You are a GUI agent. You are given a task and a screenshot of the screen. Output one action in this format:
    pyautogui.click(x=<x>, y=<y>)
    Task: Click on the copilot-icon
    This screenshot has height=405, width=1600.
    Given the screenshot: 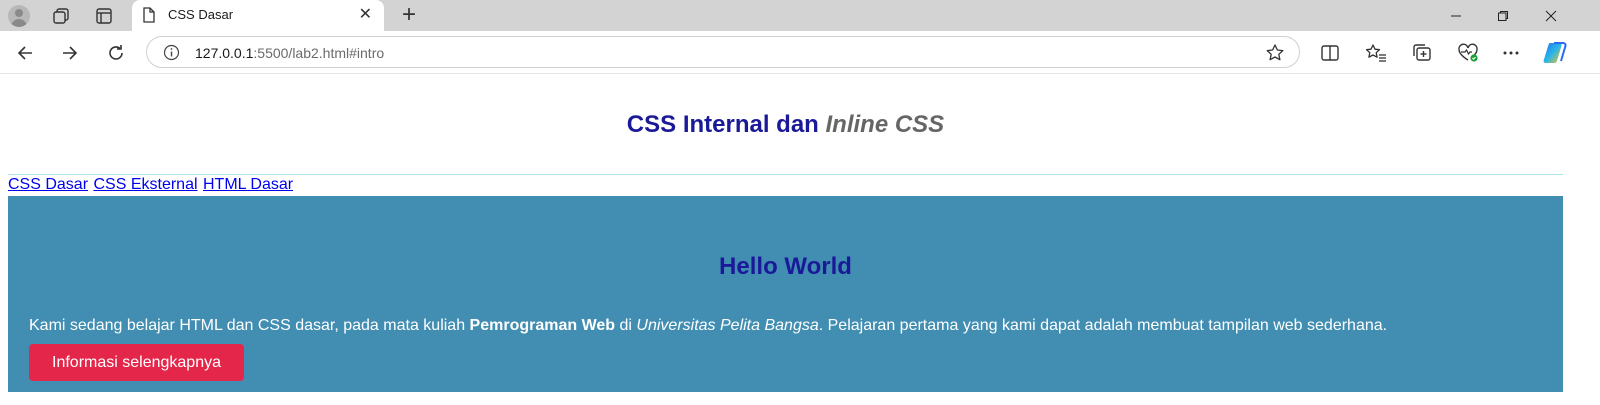 What is the action you would take?
    pyautogui.click(x=1555, y=52)
    